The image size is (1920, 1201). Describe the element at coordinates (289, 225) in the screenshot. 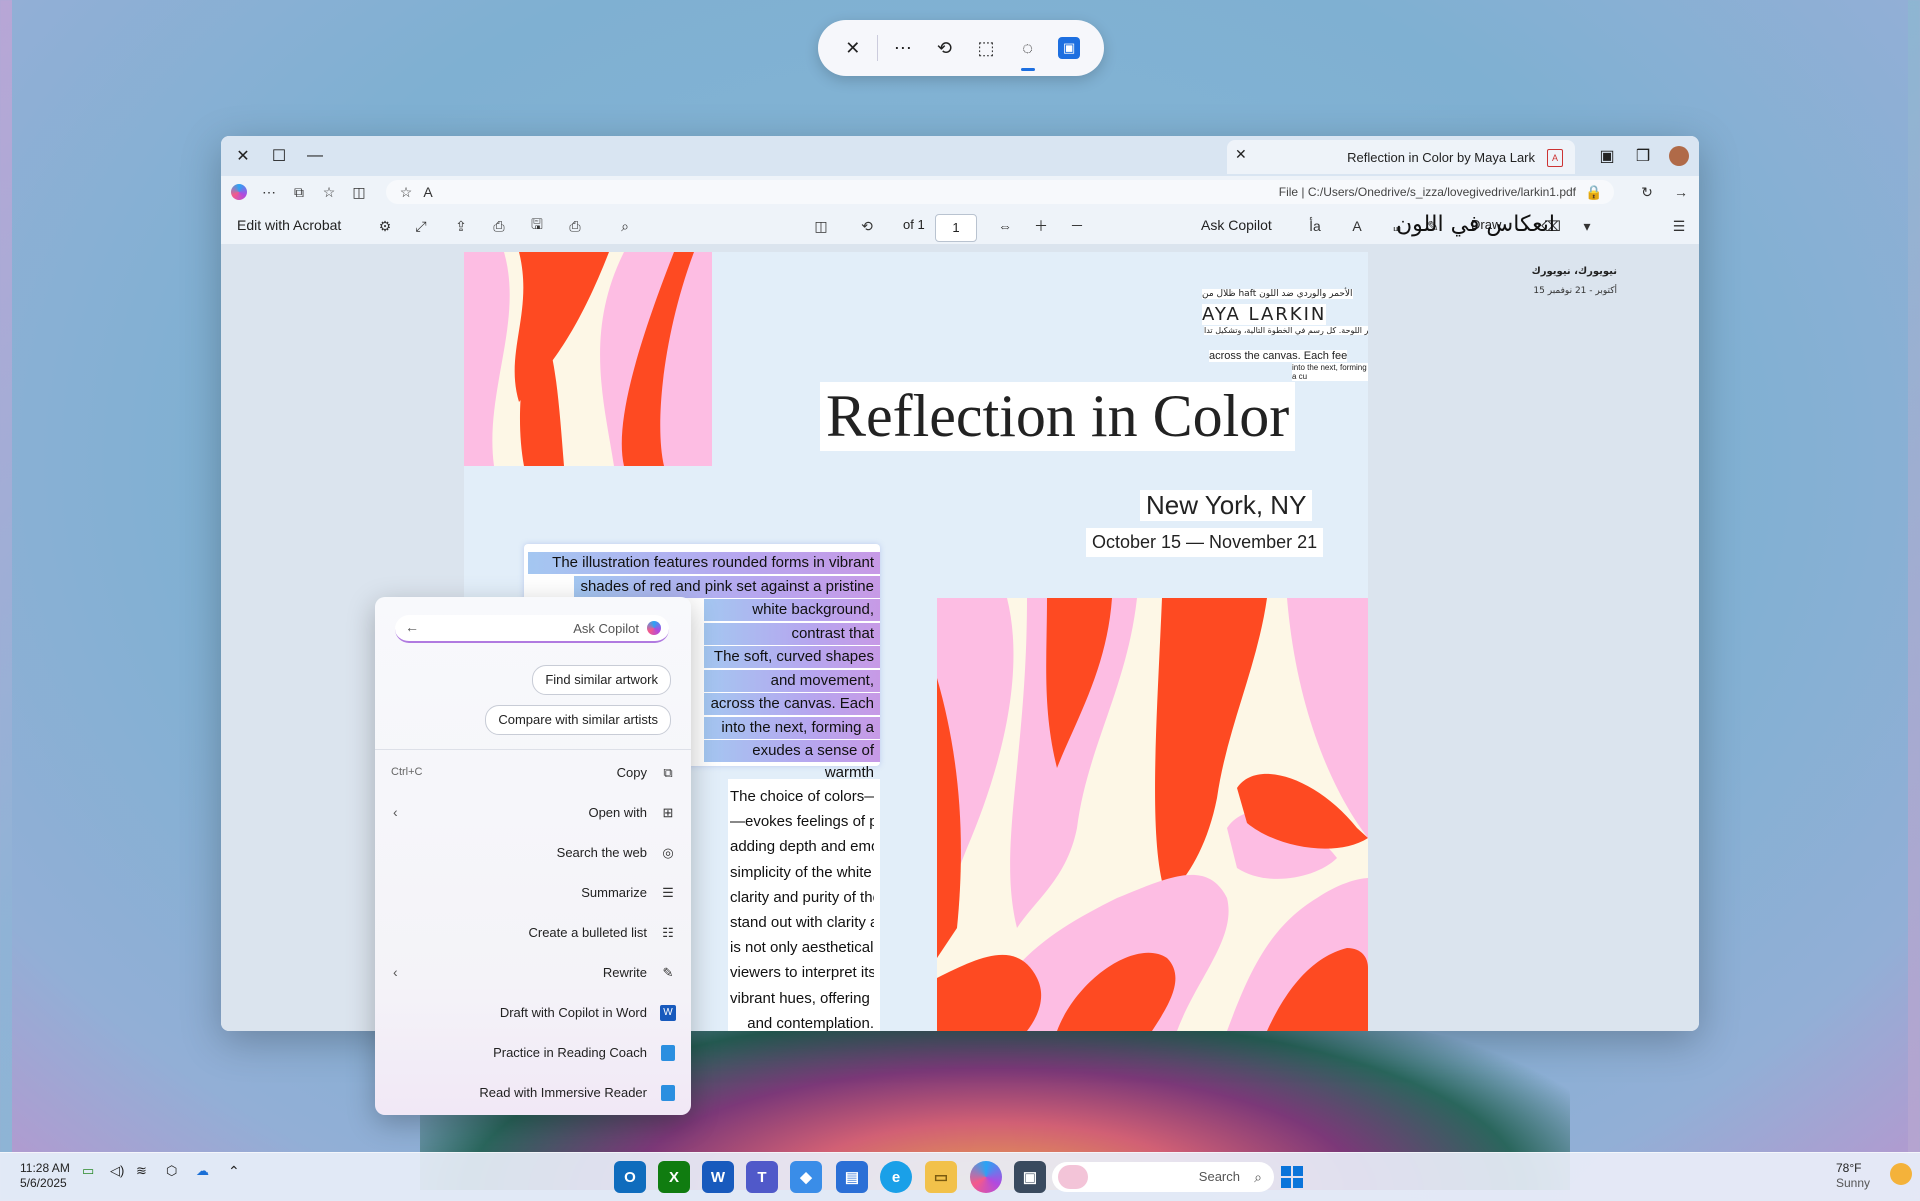

I see `edit-with-acrobat-button: Edit with Acrobat` at that location.